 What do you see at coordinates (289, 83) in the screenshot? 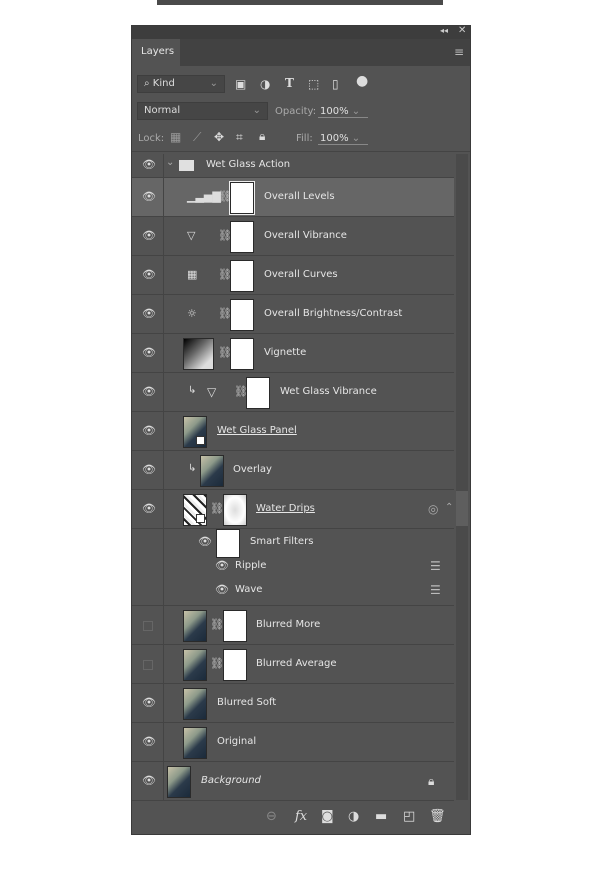
I see `type-filter-icon: T` at bounding box center [289, 83].